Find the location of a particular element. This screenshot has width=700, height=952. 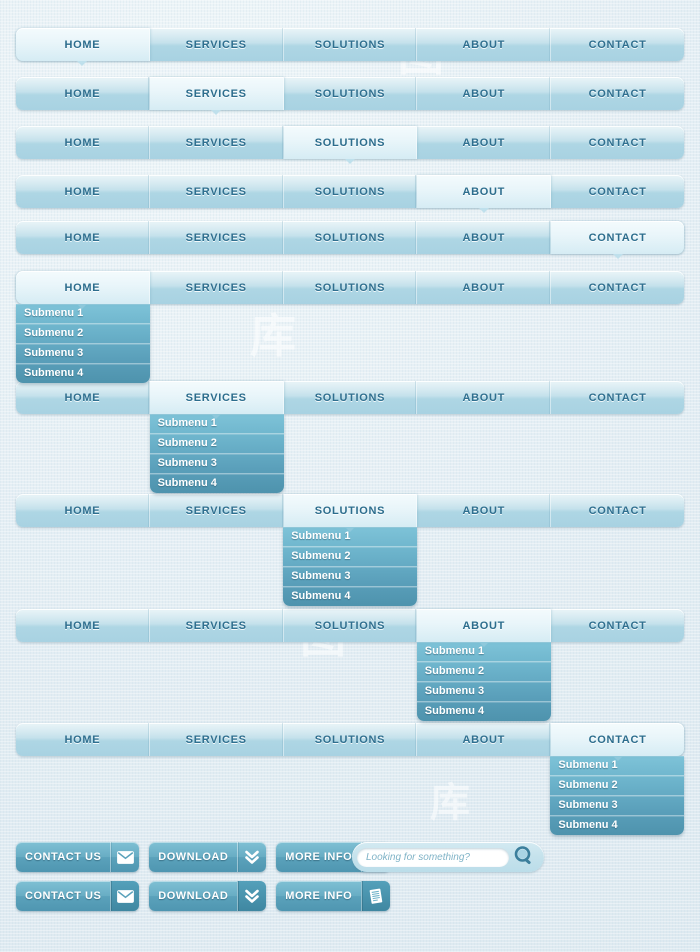

search-box is located at coordinates (448, 857).